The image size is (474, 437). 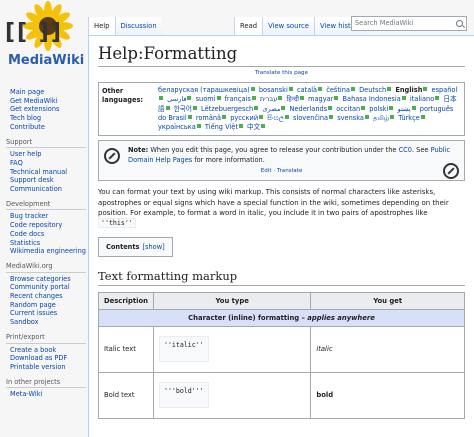 I want to click on language-link: polski, so click(x=378, y=109).